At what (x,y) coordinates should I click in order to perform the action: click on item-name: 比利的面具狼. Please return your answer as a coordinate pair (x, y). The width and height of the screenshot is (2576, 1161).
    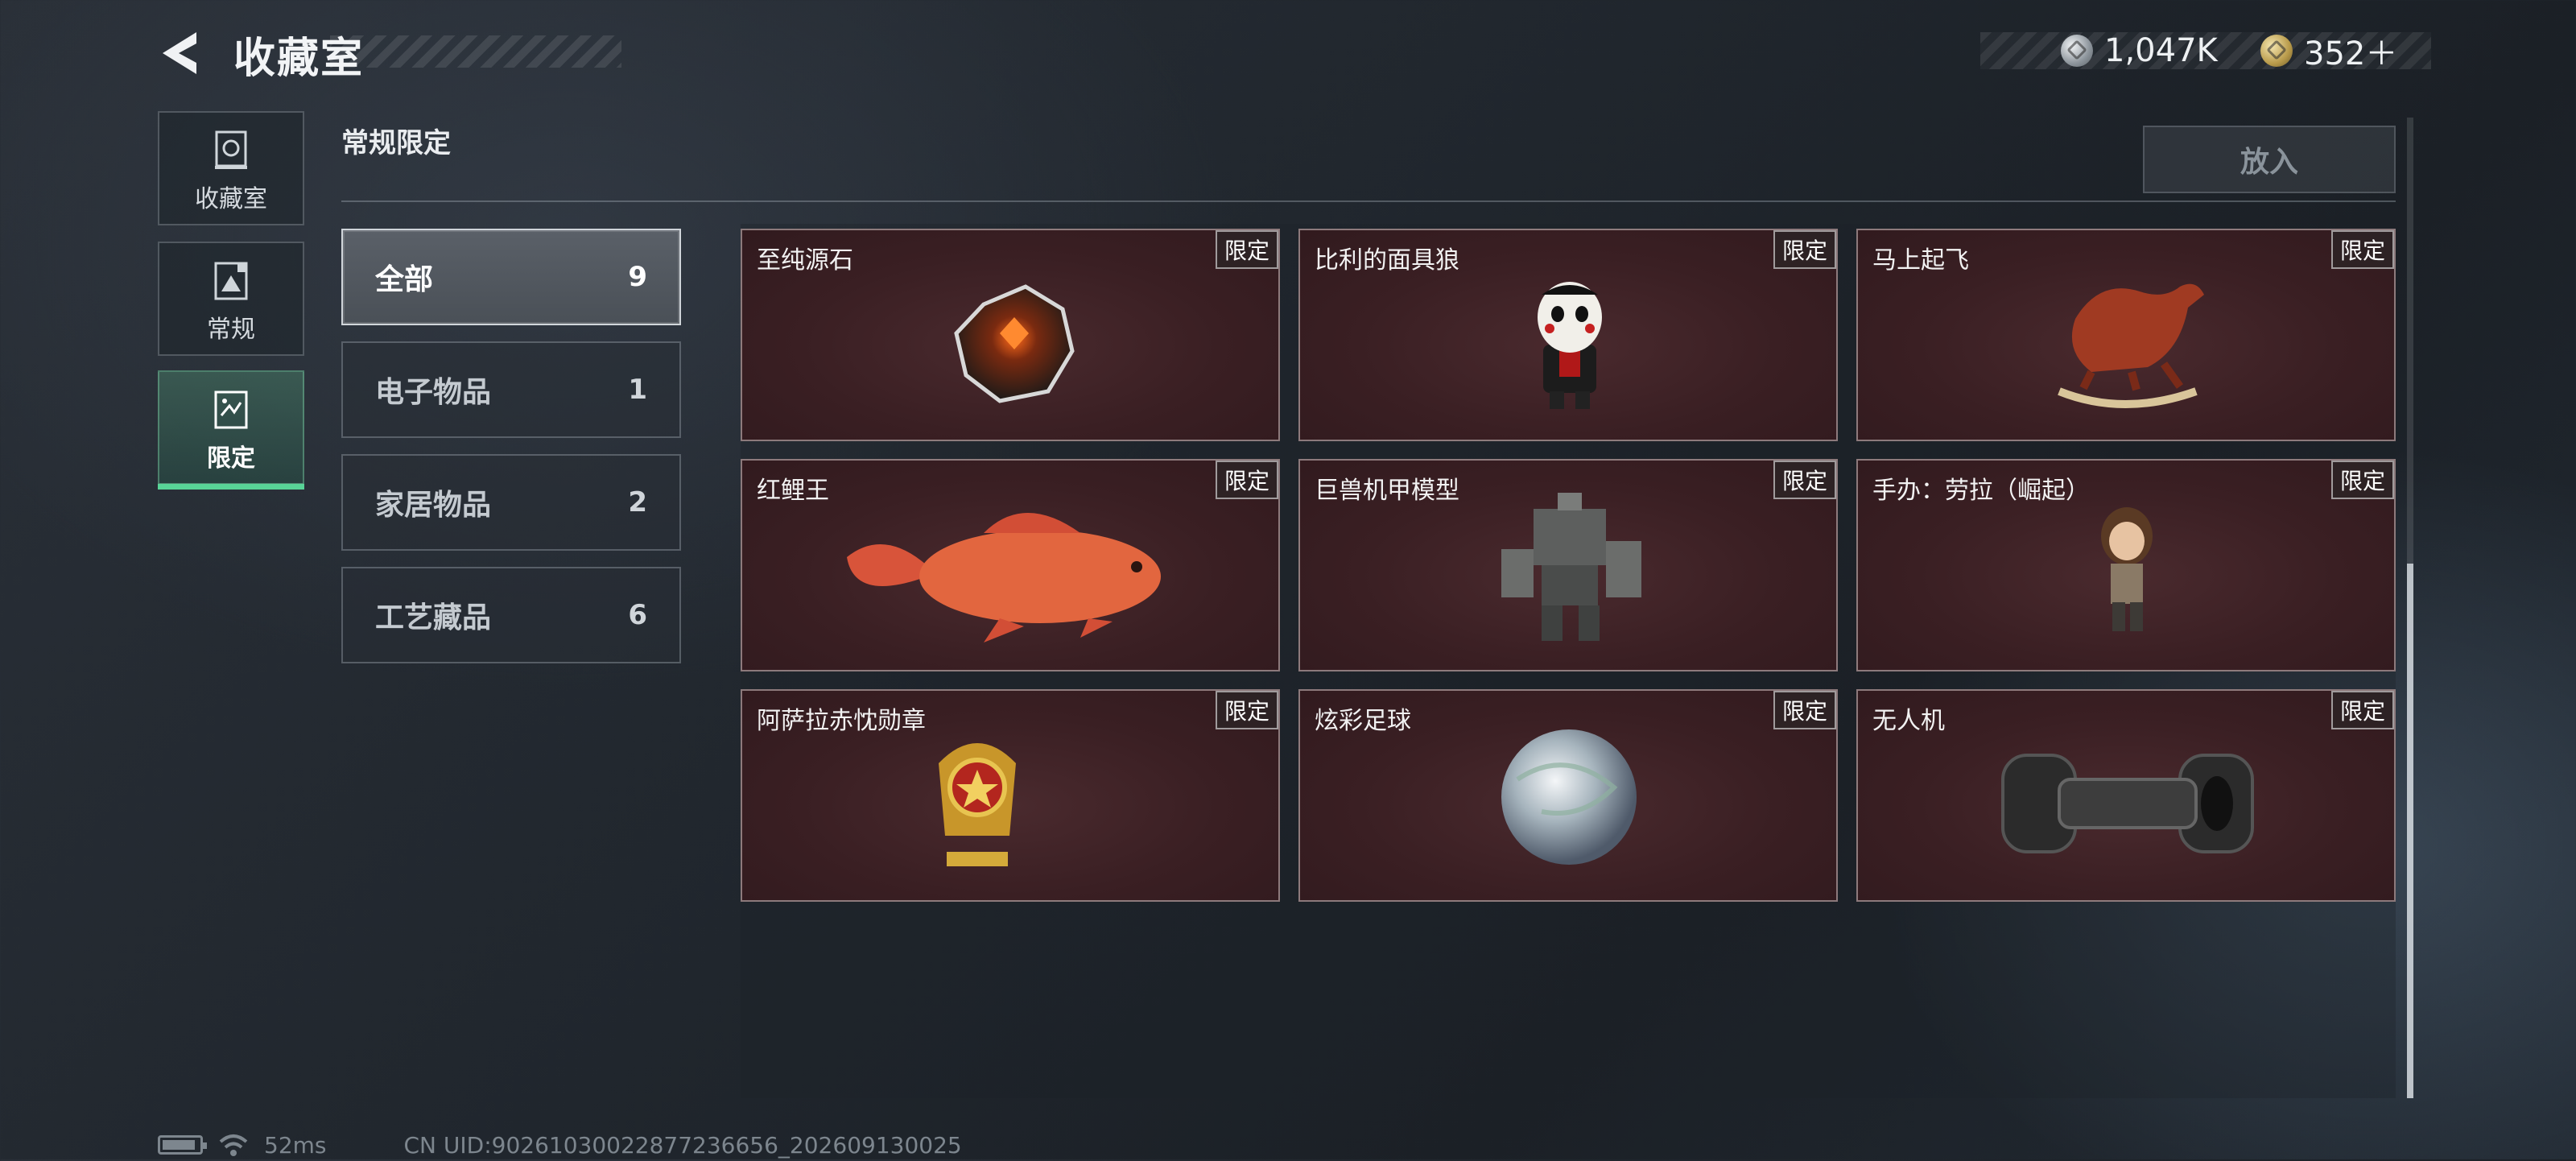
    Looking at the image, I should click on (1387, 260).